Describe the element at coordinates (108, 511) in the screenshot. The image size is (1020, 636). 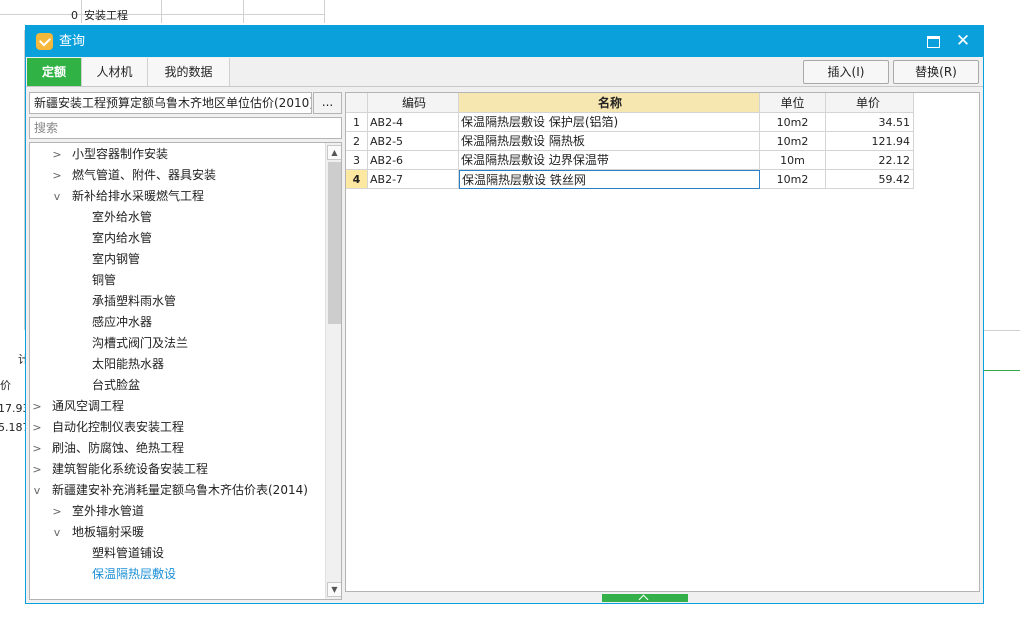
I see `tree-item-label: 室外排水管道` at that location.